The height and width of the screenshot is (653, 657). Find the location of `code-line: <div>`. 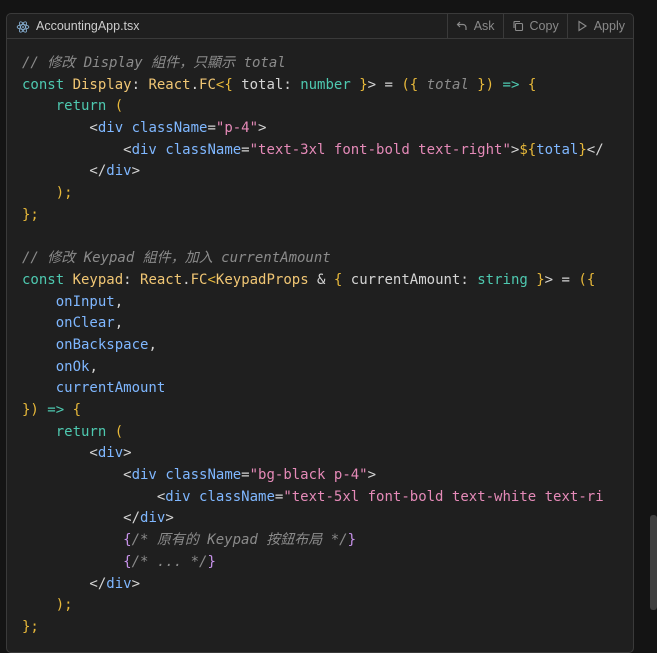

code-line: <div> is located at coordinates (327, 454).